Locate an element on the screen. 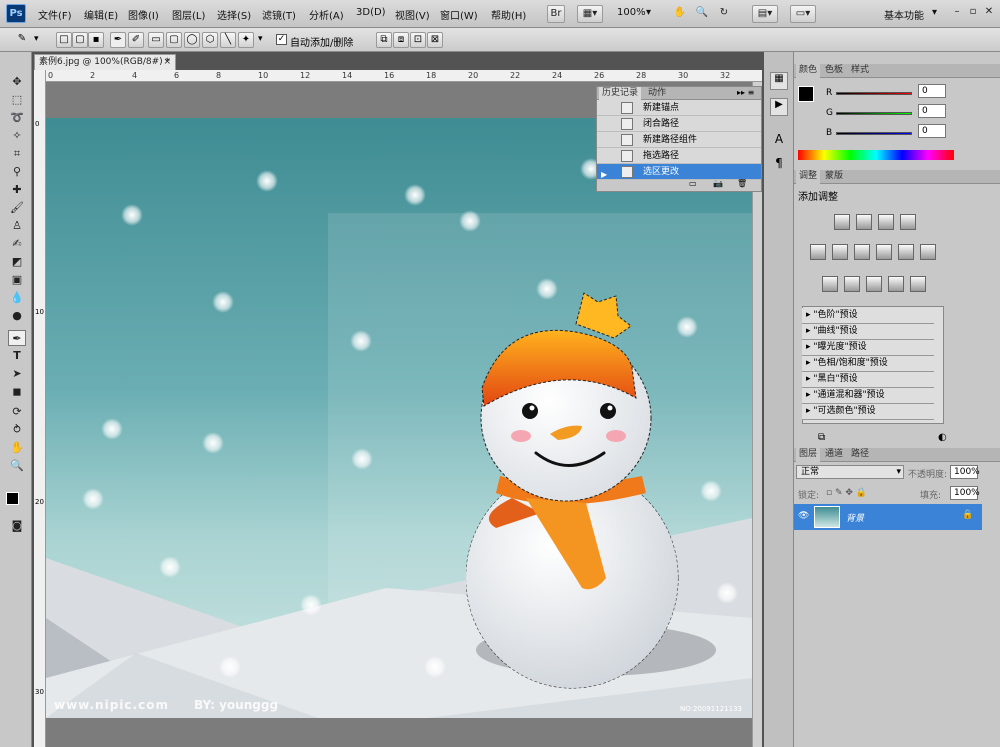 Image resolution: width=1000 pixels, height=747 pixels. blue-slider is located at coordinates (874, 133).